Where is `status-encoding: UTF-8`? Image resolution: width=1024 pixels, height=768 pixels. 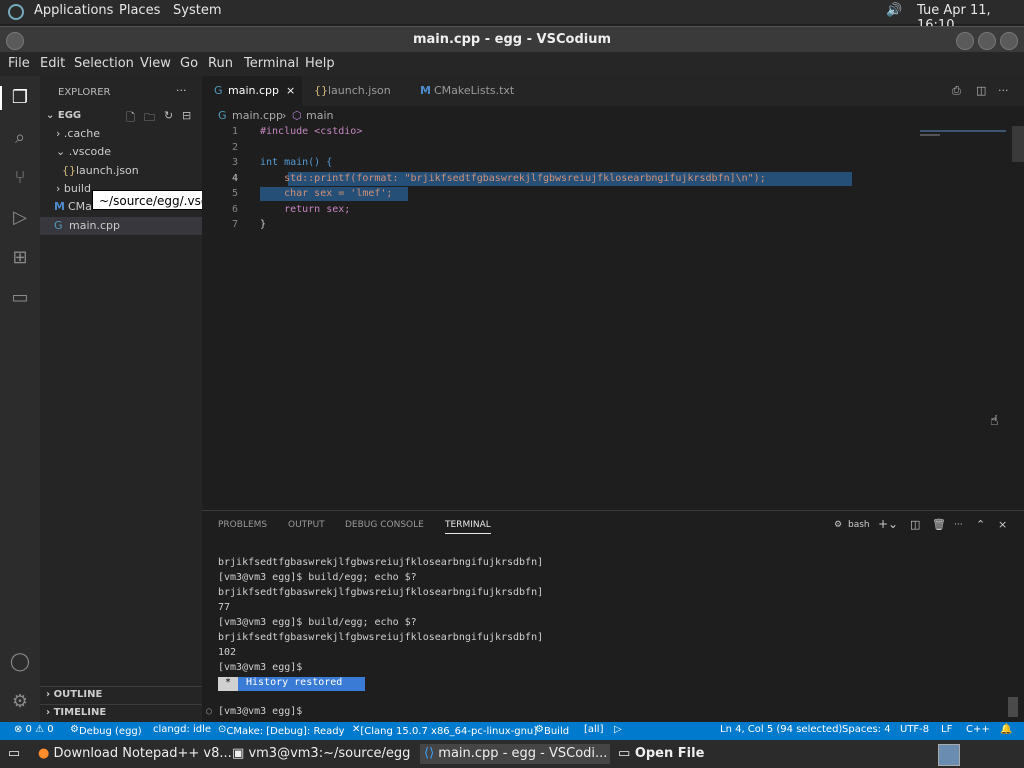 status-encoding: UTF-8 is located at coordinates (914, 729).